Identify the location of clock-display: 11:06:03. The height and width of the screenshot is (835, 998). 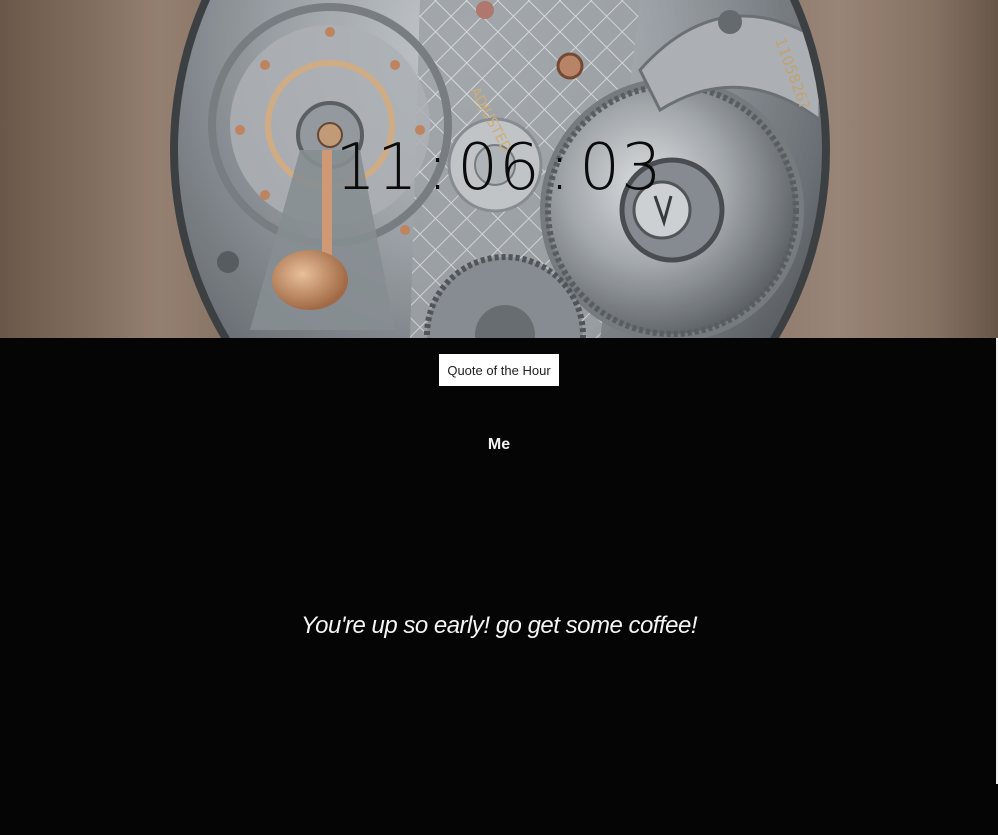
(499, 168).